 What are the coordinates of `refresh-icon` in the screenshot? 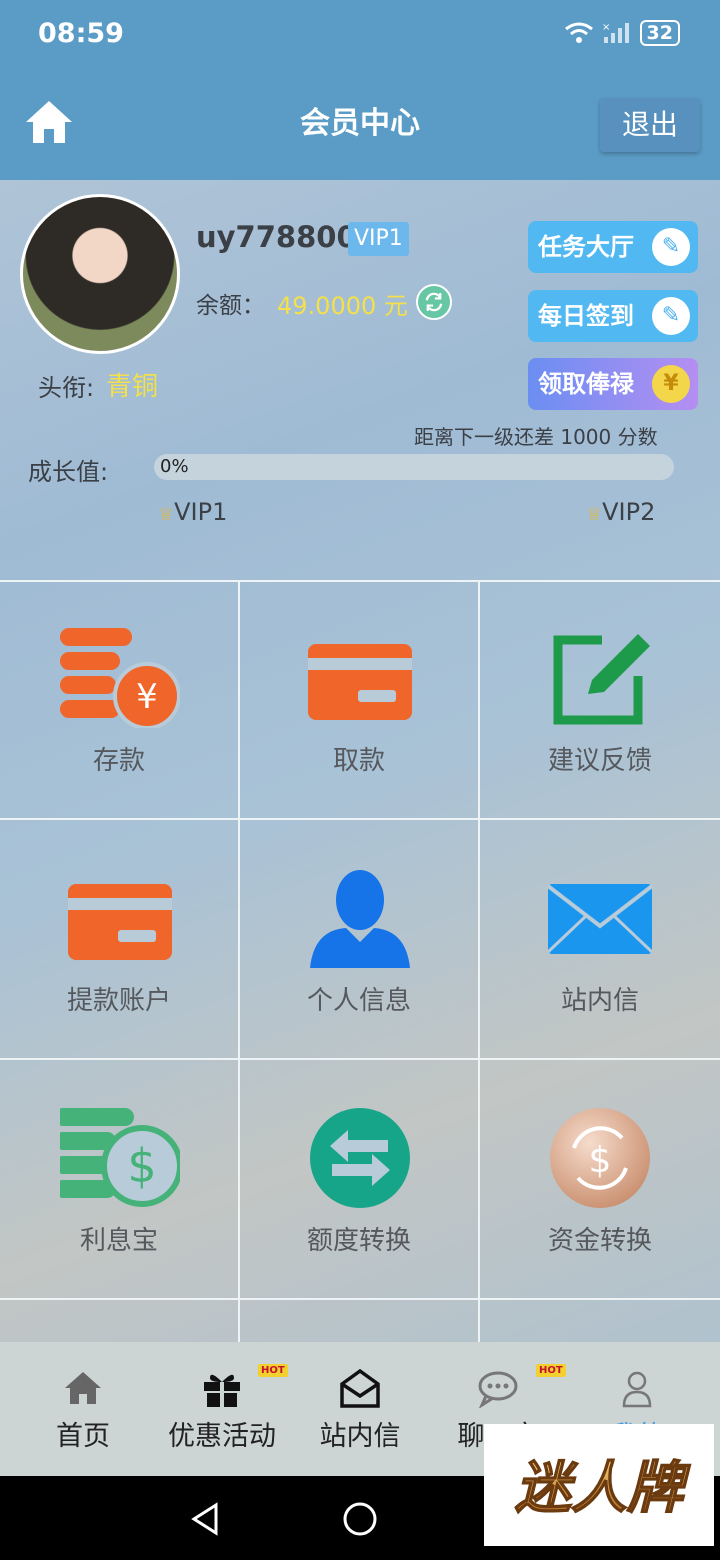 It's located at (434, 302).